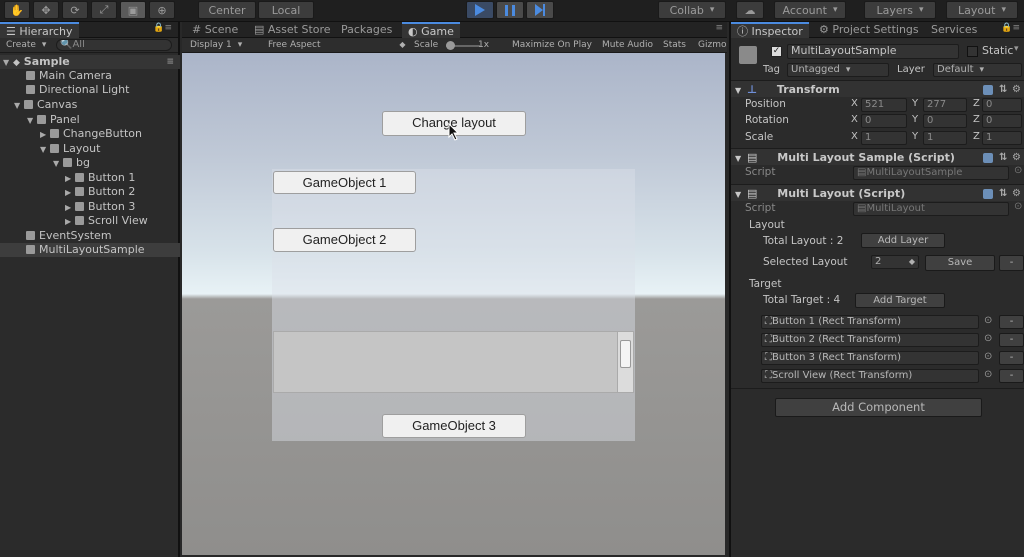 The image size is (1024, 557). I want to click on static-checkbox, so click(972, 51).